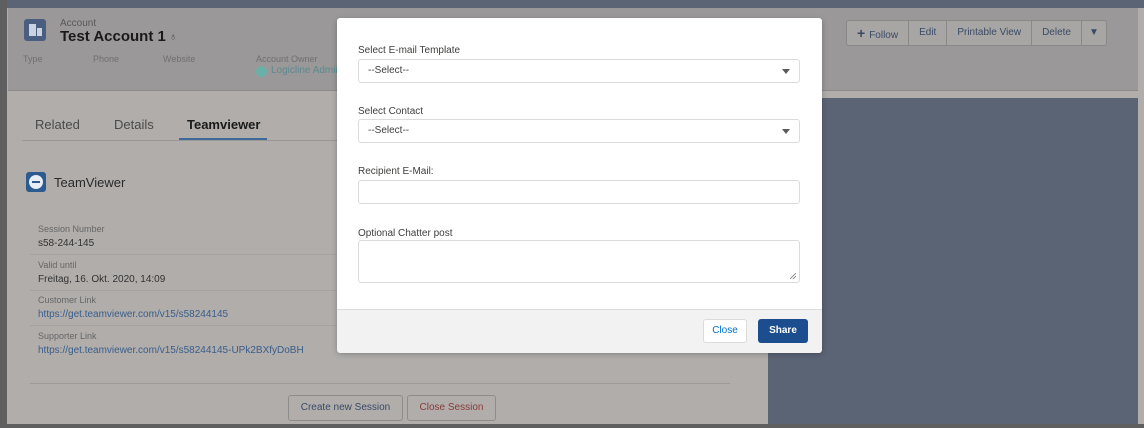  Describe the element at coordinates (572, 4) in the screenshot. I see `top-frame` at that location.